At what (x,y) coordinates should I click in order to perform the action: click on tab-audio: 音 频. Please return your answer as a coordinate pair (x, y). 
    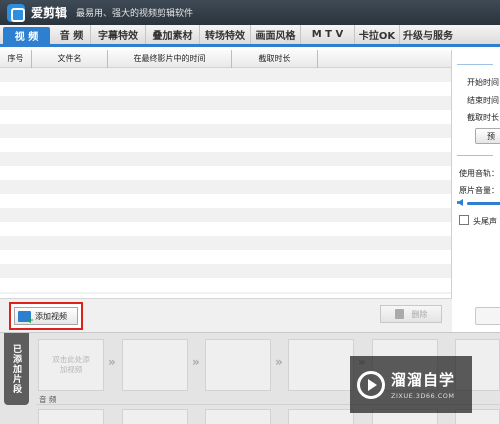
    Looking at the image, I should click on (72, 34).